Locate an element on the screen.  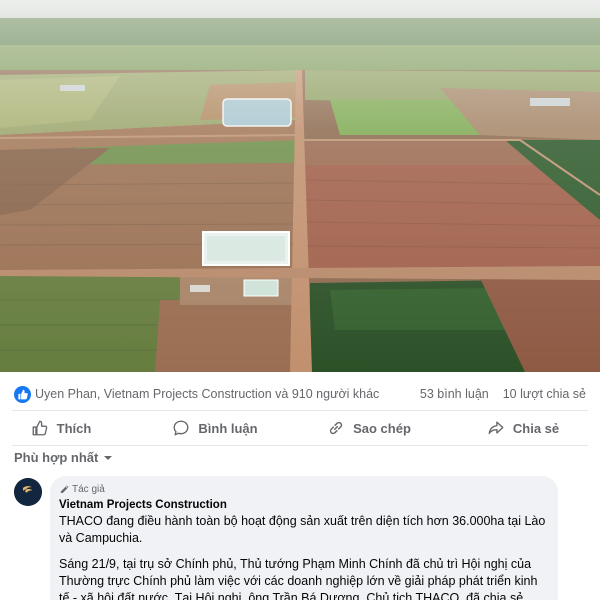
like-button: Thích is located at coordinates (69, 428).